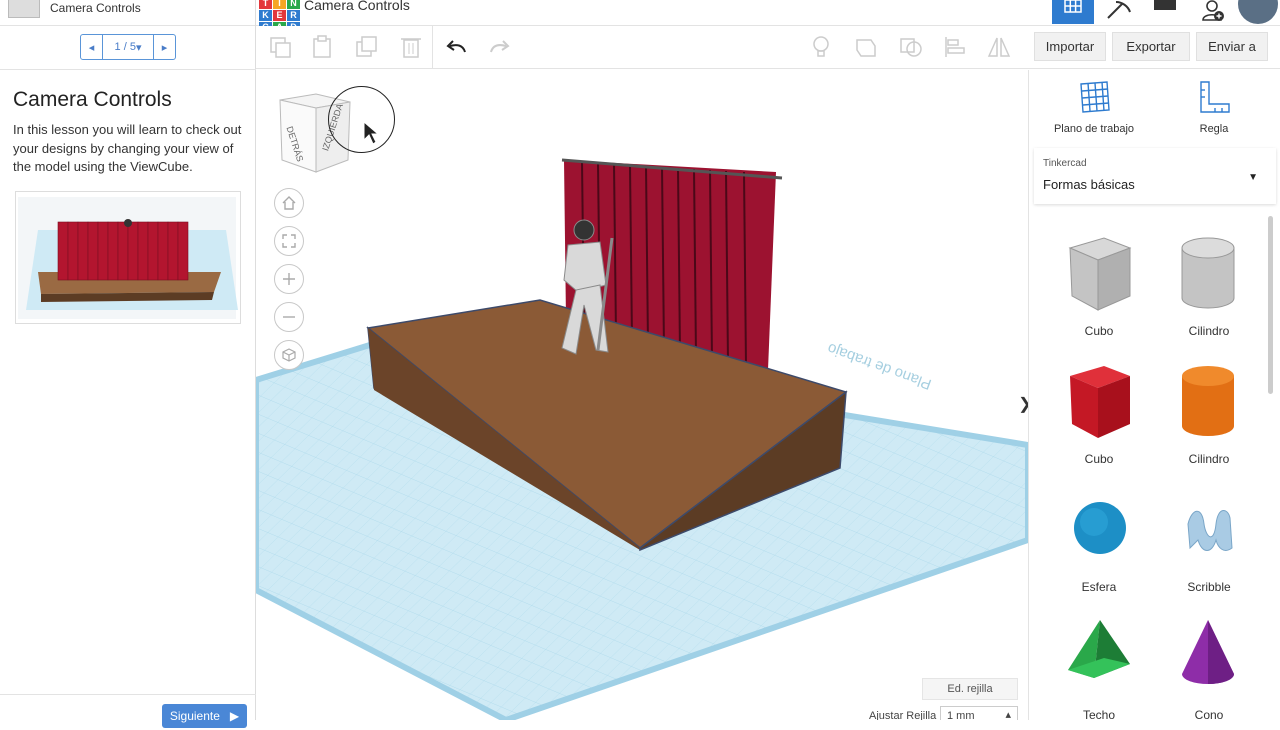  Describe the element at coordinates (1215, 97) in the screenshot. I see `ruler-icon` at that location.